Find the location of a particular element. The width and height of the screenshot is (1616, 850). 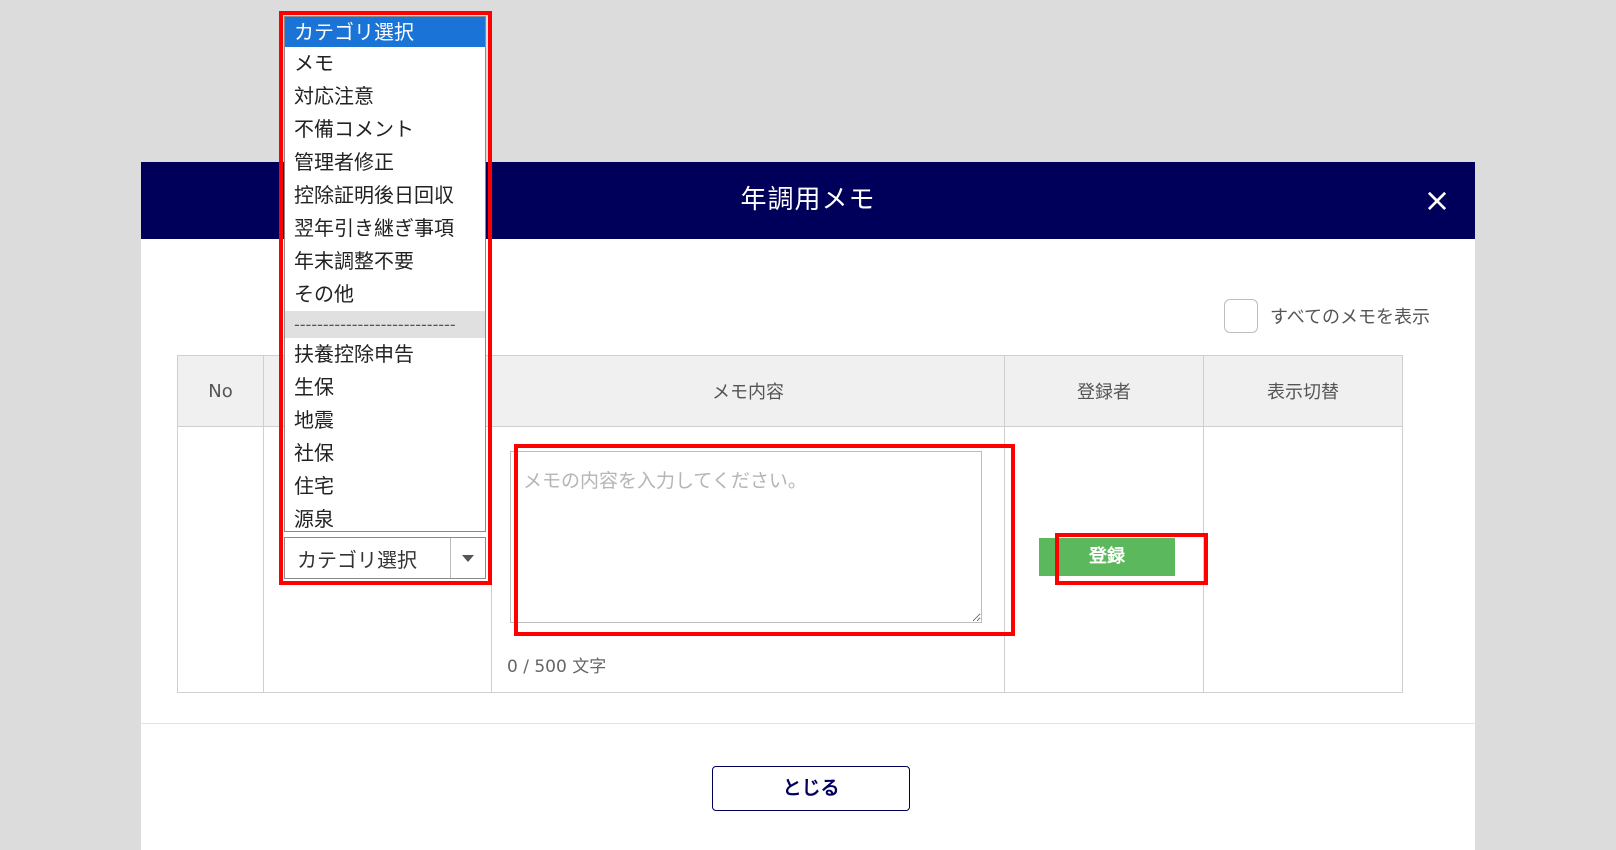

dropdown-option: 対応注意 is located at coordinates (385, 96).